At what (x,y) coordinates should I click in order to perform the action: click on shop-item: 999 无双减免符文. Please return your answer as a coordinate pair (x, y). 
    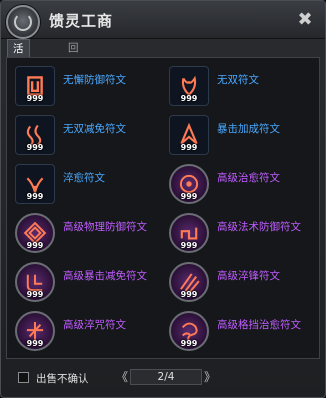
    Looking at the image, I should click on (86, 134).